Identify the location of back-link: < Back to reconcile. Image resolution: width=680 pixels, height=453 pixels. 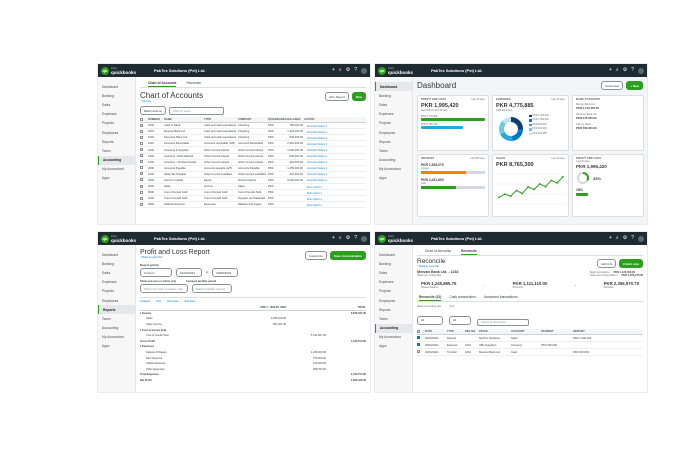
(438, 266).